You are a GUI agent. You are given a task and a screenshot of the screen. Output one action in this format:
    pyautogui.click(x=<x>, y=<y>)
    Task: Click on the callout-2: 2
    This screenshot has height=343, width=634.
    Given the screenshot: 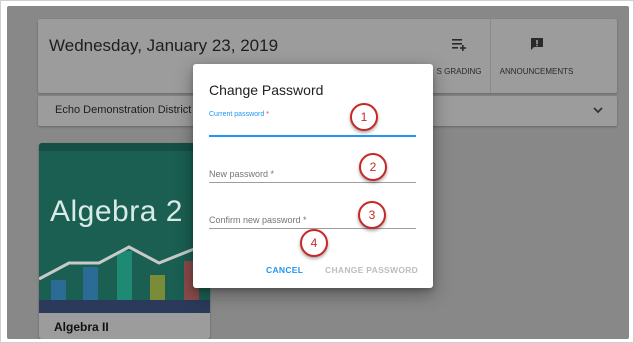 What is the action you would take?
    pyautogui.click(x=373, y=167)
    